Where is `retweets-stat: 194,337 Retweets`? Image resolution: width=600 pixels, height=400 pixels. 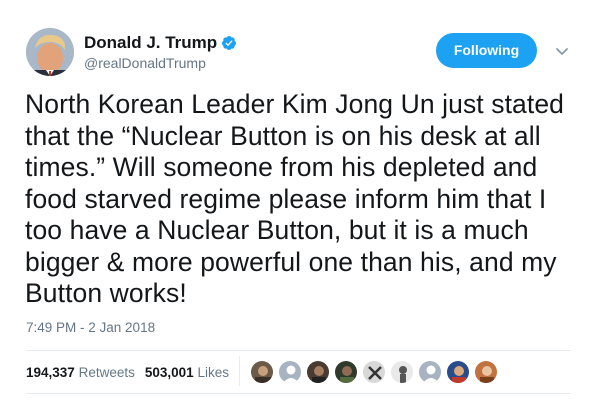
retweets-stat: 194,337 Retweets is located at coordinates (80, 372).